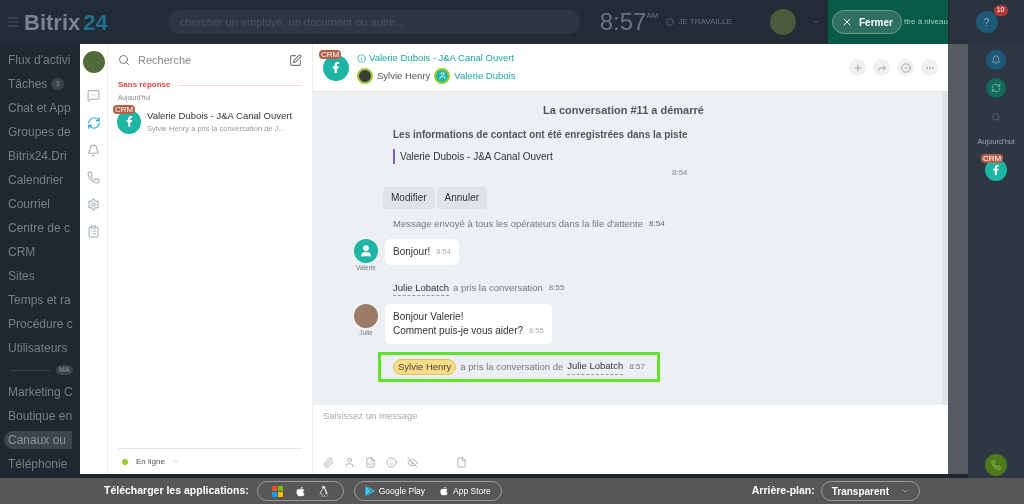 This screenshot has width=1024, height=504. I want to click on participant-name: Sylvie Henry, so click(404, 75).